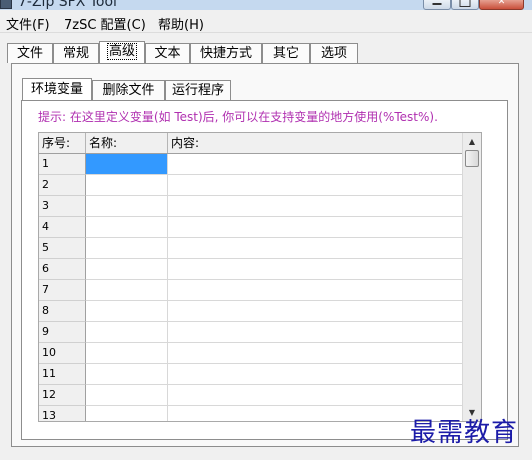  I want to click on tab-options: 选项, so click(334, 53).